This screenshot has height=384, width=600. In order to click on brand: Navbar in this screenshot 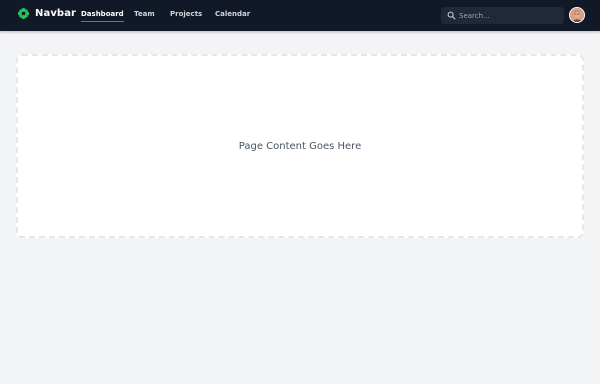, I will do `click(46, 13)`.